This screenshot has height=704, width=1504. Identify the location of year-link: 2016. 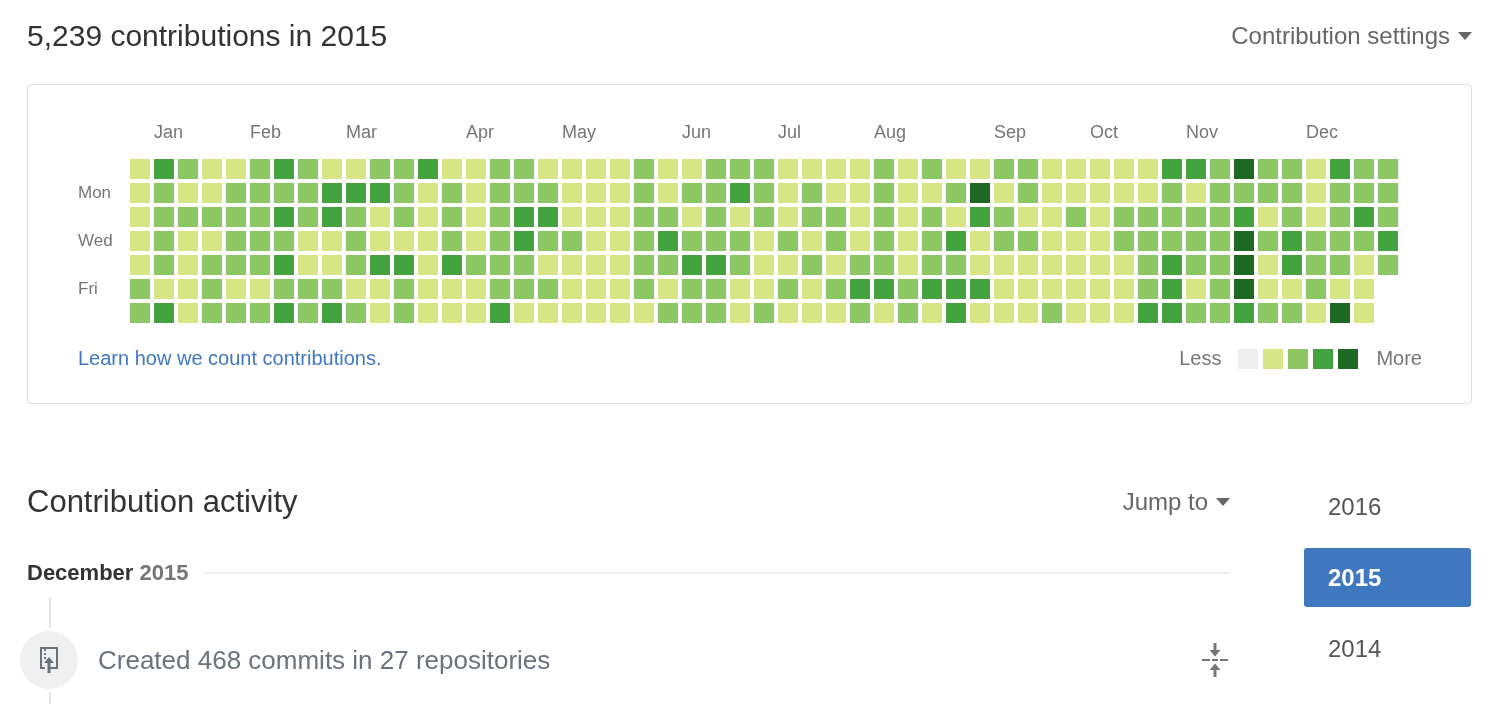
(1387, 506).